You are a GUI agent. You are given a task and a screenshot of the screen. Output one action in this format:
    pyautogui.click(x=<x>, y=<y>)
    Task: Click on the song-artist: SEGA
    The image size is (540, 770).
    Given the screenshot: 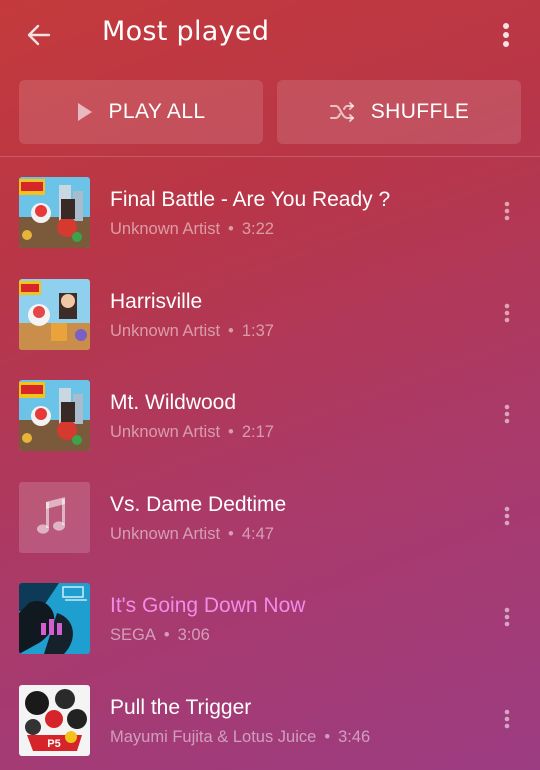 What is the action you would take?
    pyautogui.click(x=133, y=635)
    